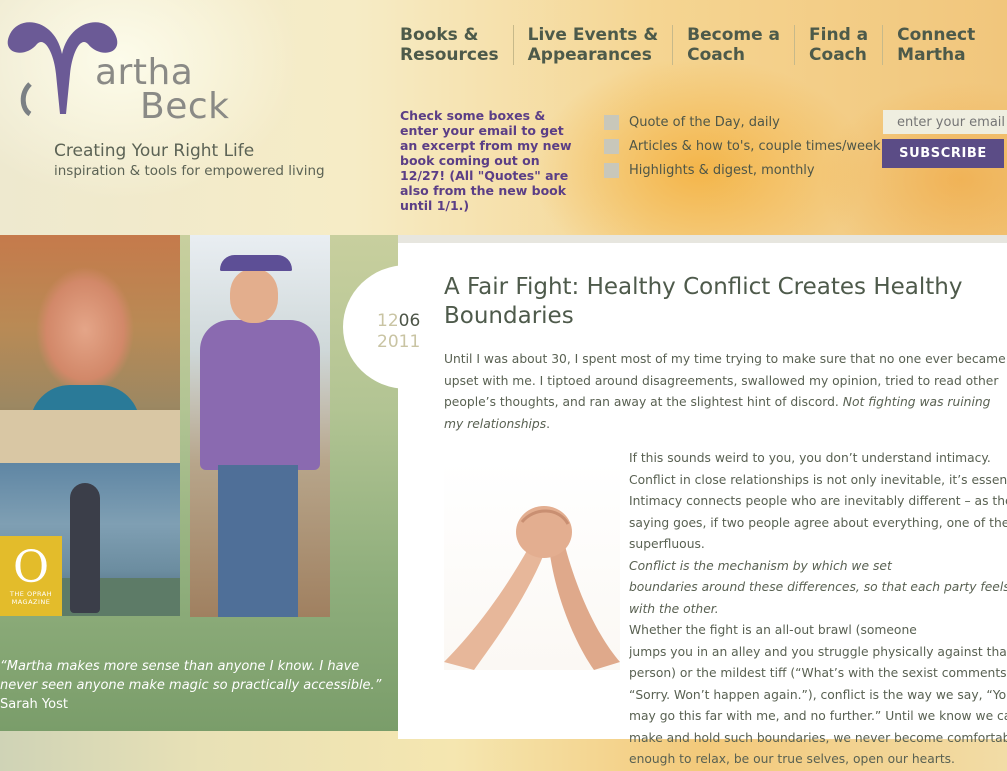  What do you see at coordinates (755, 146) in the screenshot?
I see `option-label: Articles & how to's, couple times/week` at bounding box center [755, 146].